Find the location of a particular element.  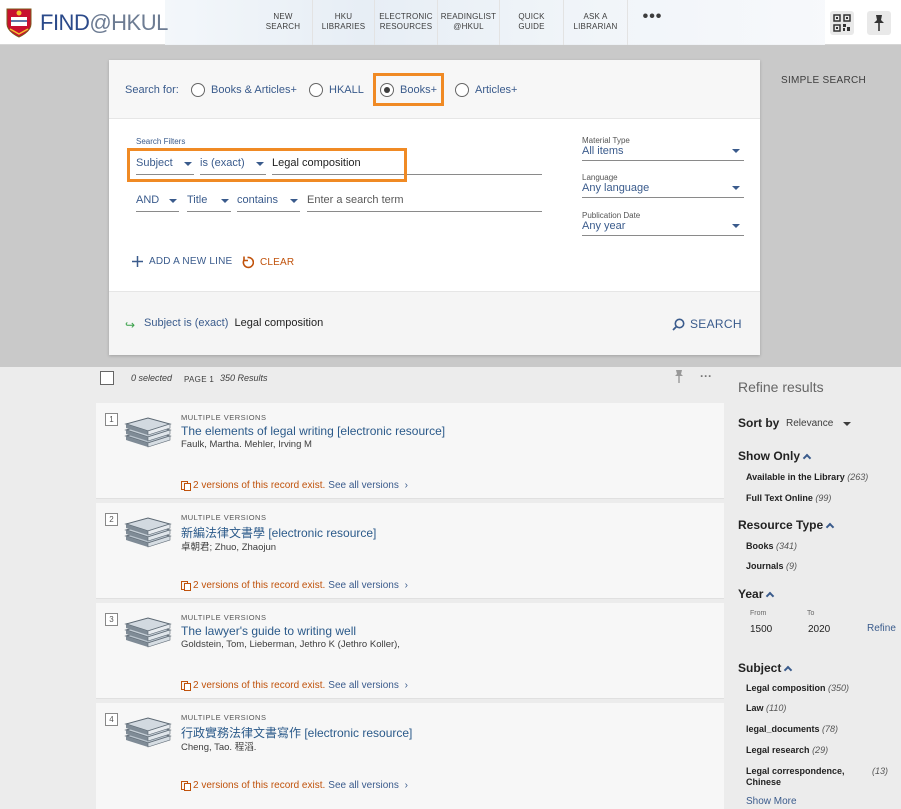

facet-option: legal_documents (78) is located at coordinates (792, 729).